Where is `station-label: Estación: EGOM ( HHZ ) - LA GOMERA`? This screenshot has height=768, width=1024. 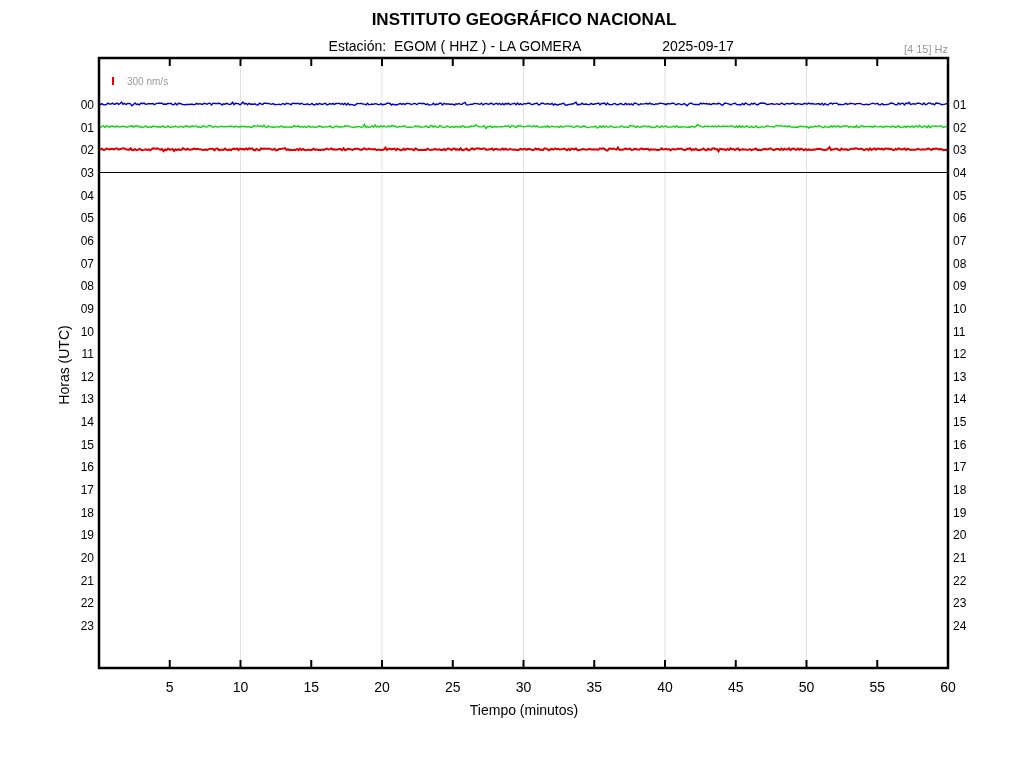 station-label: Estación: EGOM ( HHZ ) - LA GOMERA is located at coordinates (455, 46).